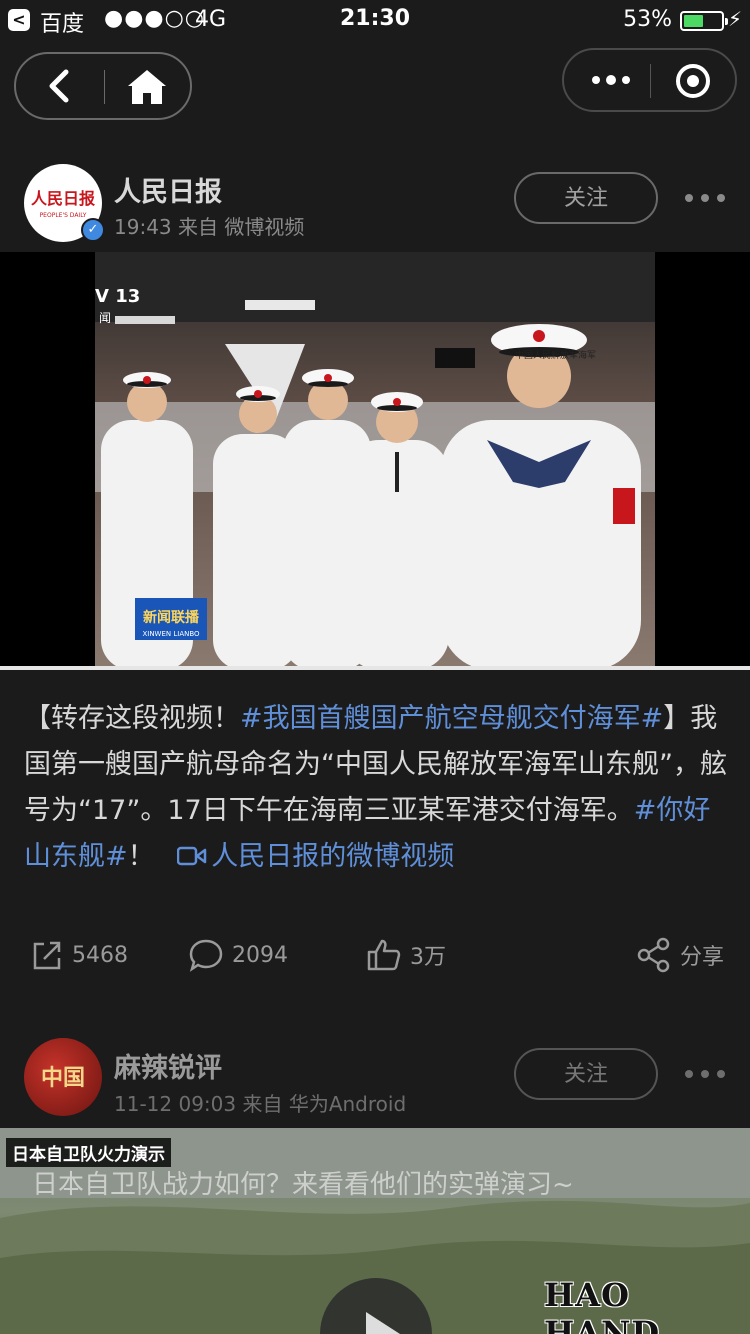 The width and height of the screenshot is (750, 1334). Describe the element at coordinates (209, 227) in the screenshot. I see `post-meta: 19:43 来自 微博视频` at that location.